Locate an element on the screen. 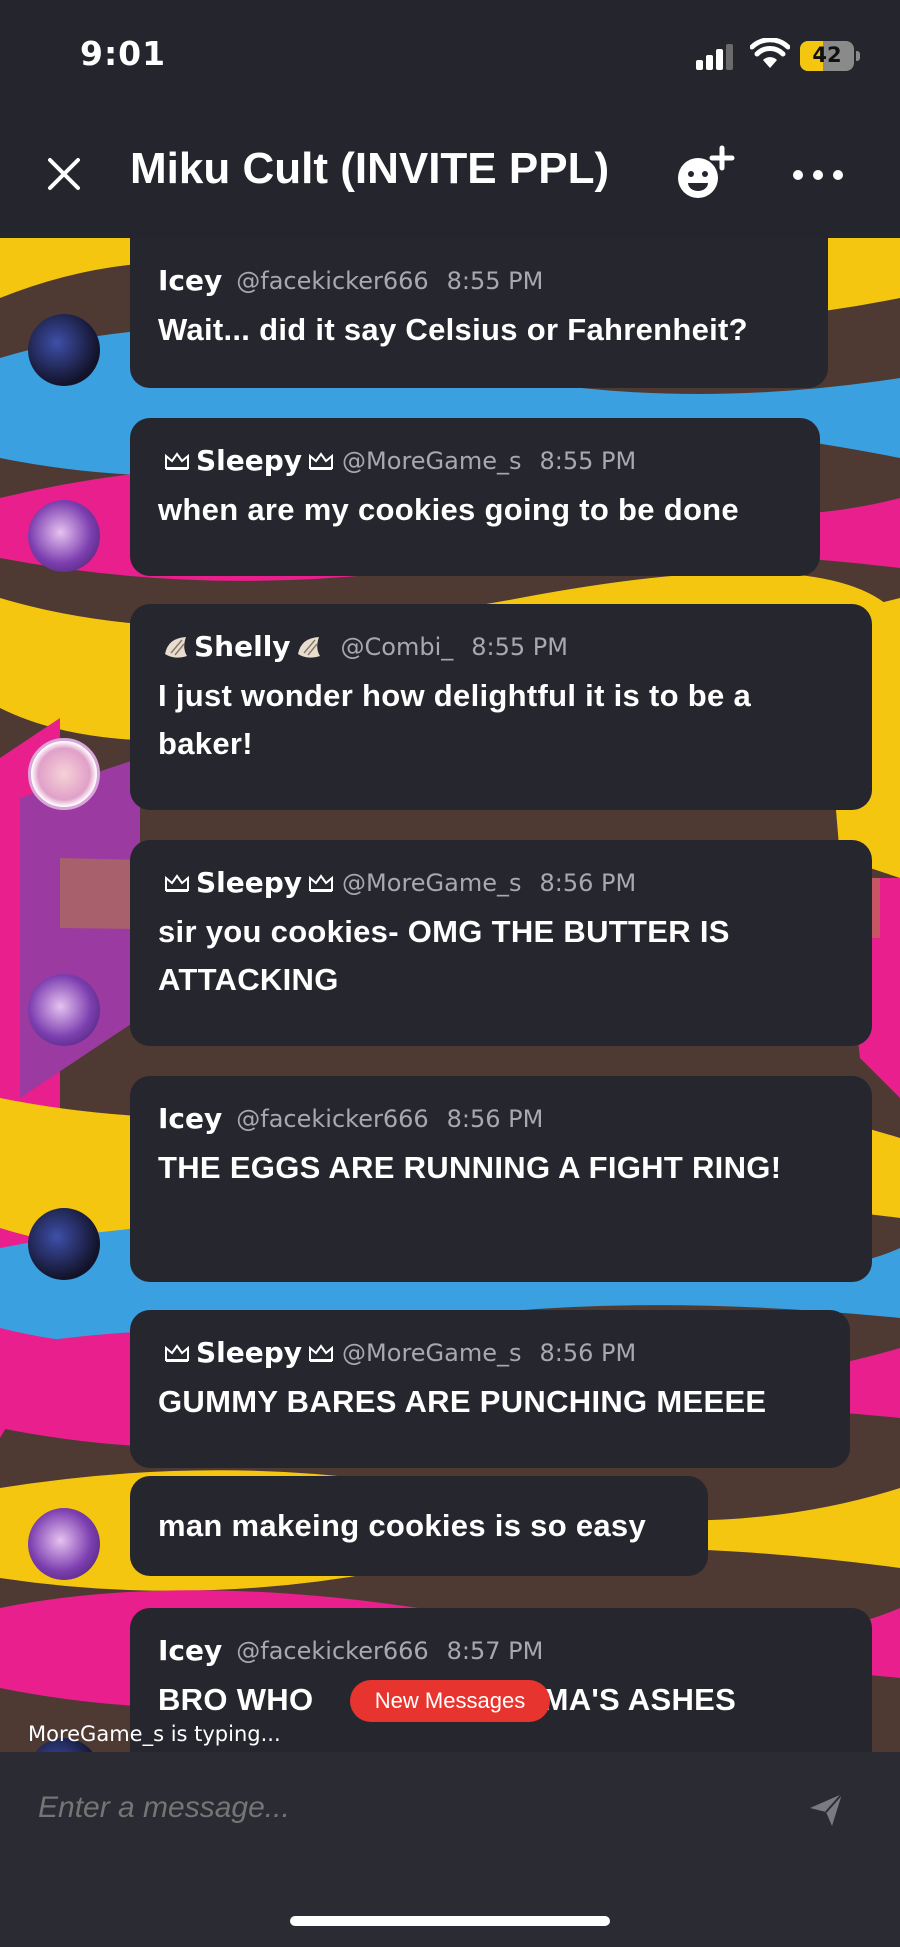 The height and width of the screenshot is (1947, 900). status-bar: 9:01 42 is located at coordinates (450, 55).